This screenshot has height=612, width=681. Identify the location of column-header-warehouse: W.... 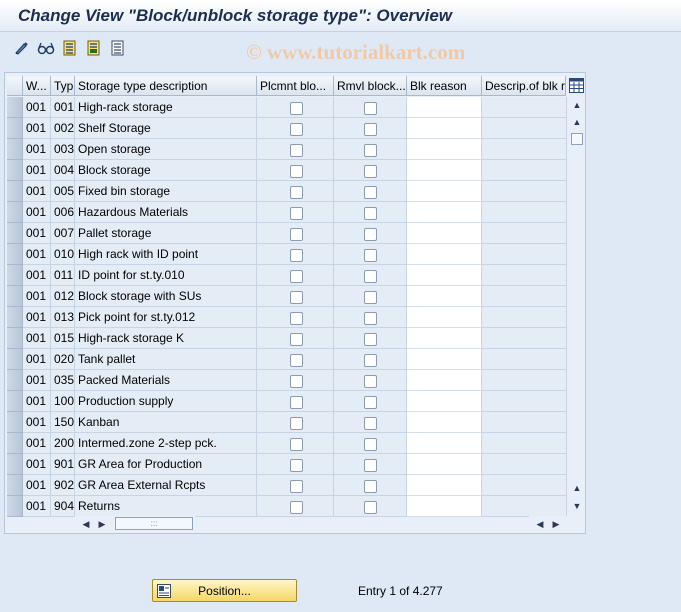
(37, 86).